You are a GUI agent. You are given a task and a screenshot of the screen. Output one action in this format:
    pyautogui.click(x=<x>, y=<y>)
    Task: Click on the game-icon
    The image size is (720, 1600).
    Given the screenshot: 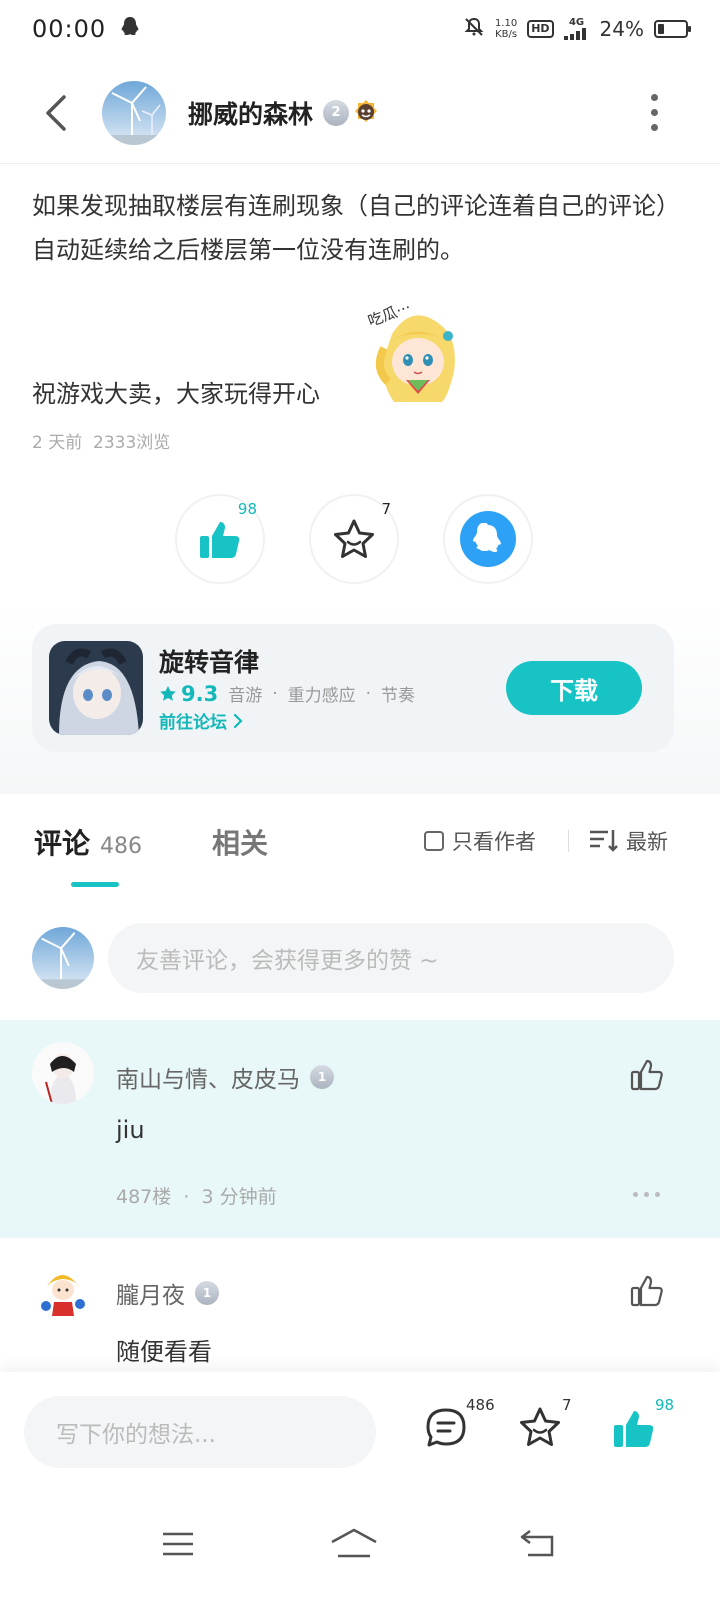 What is the action you would take?
    pyautogui.click(x=96, y=688)
    